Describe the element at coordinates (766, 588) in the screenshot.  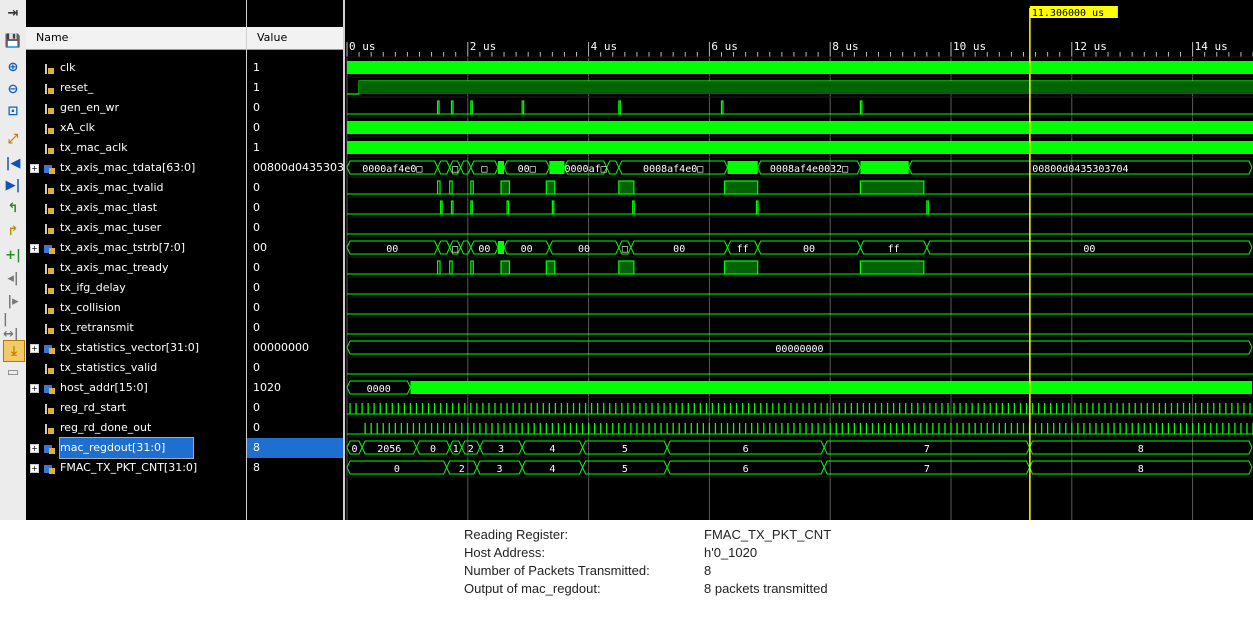
I see `info-value: 8 packets transmitted` at that location.